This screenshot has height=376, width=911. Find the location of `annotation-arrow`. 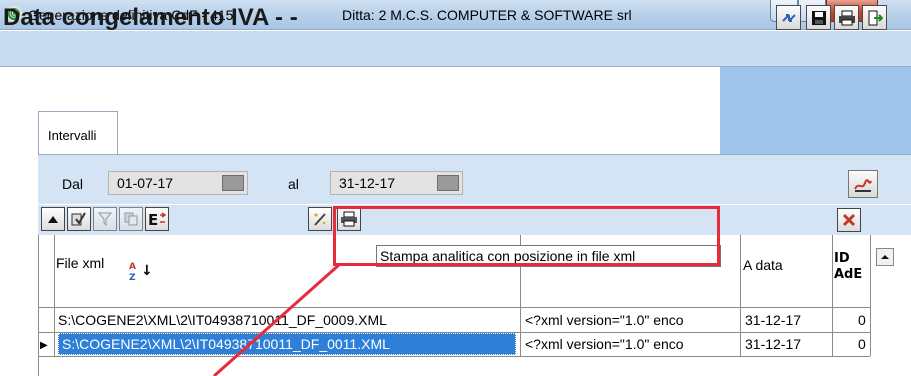

annotation-arrow is located at coordinates (277, 319).